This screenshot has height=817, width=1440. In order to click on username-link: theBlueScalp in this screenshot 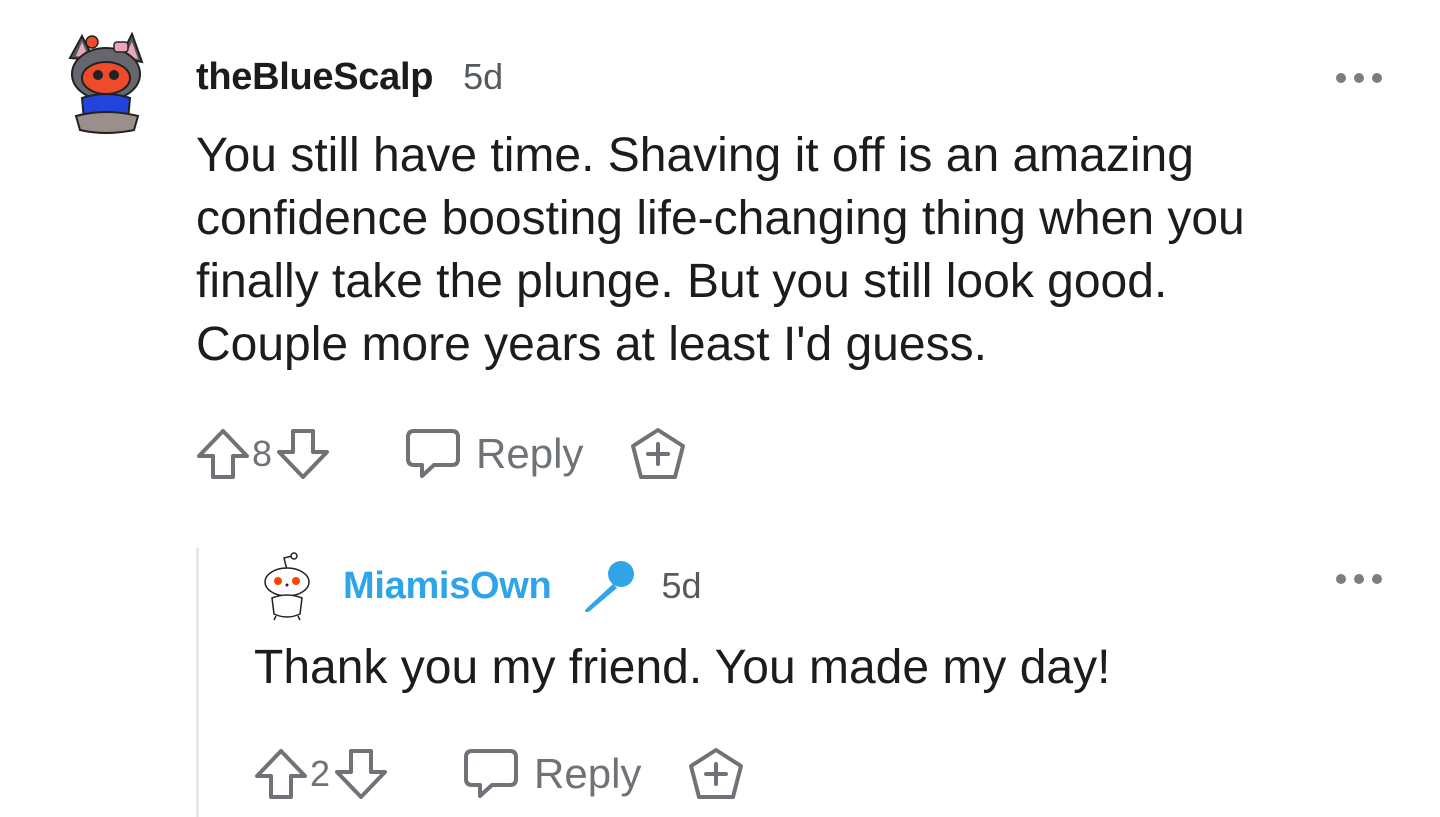, I will do `click(314, 77)`.